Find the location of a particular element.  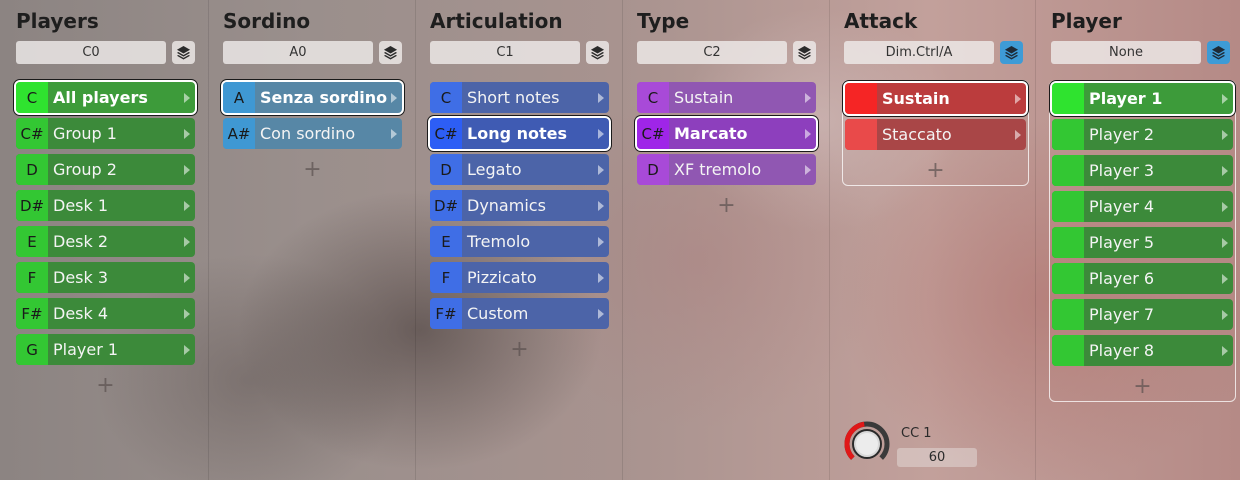

slot-list: Sustain Staccato + is located at coordinates (935, 133).